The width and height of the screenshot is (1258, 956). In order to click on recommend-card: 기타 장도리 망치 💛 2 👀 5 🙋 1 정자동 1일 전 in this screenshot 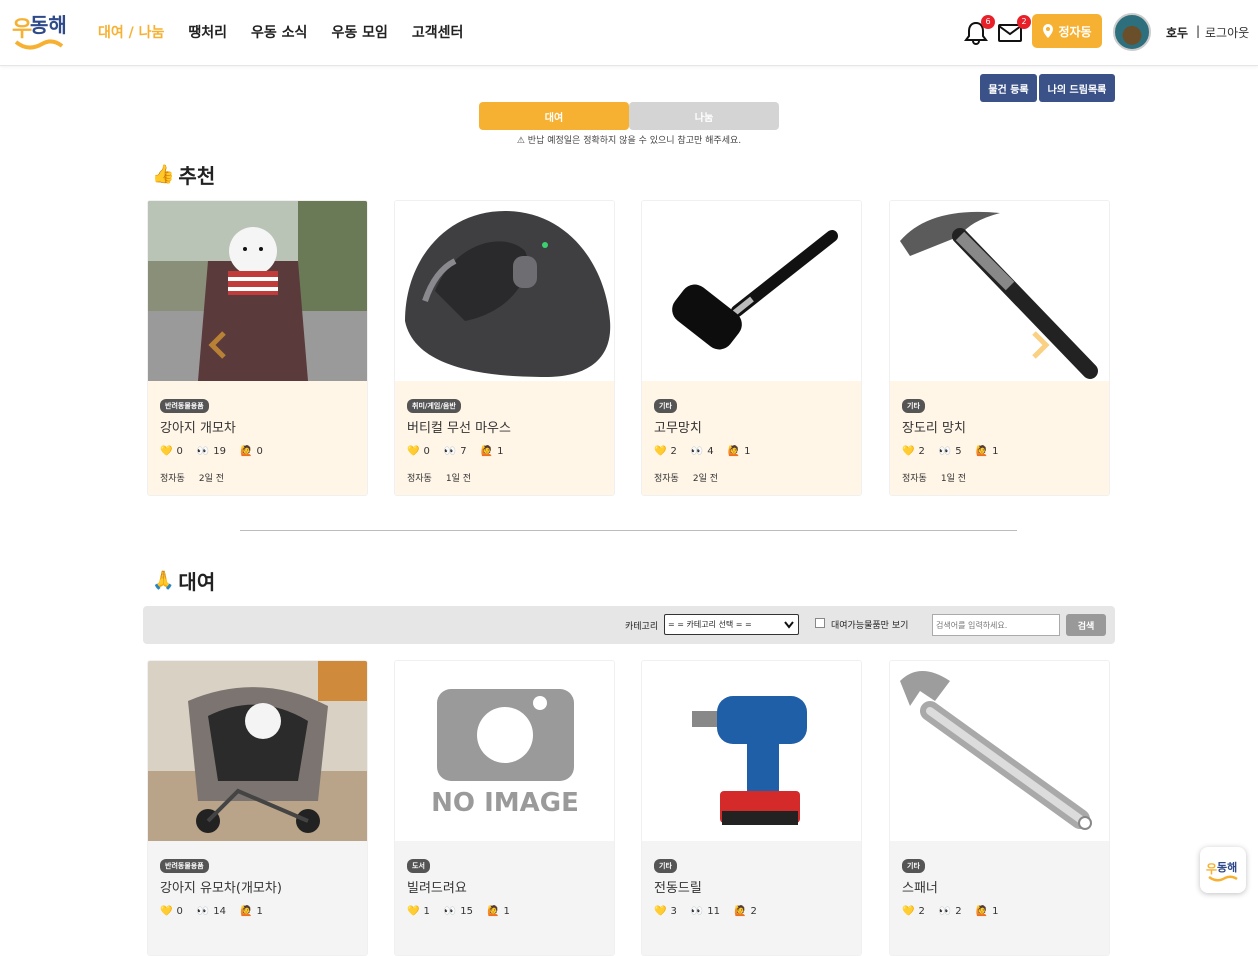, I will do `click(999, 348)`.